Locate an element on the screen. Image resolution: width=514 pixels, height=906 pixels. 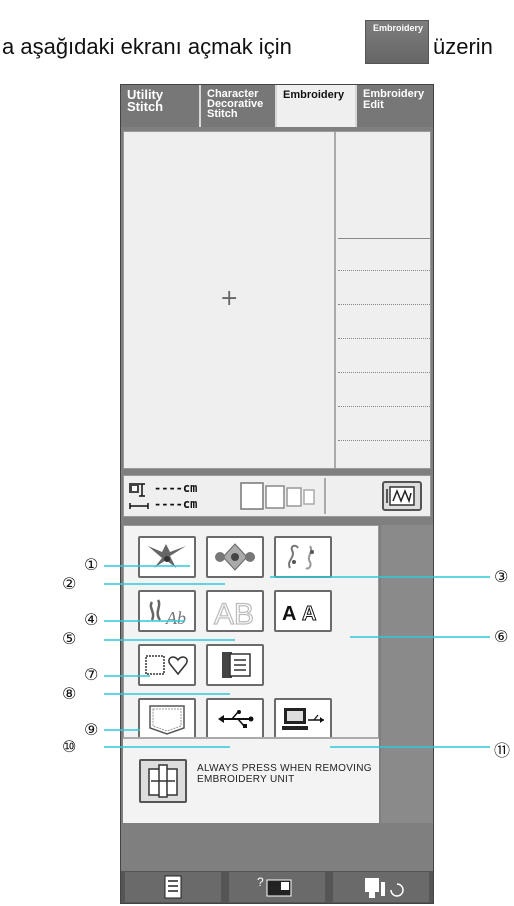
presser-foot-icon is located at coordinates (384, 888).